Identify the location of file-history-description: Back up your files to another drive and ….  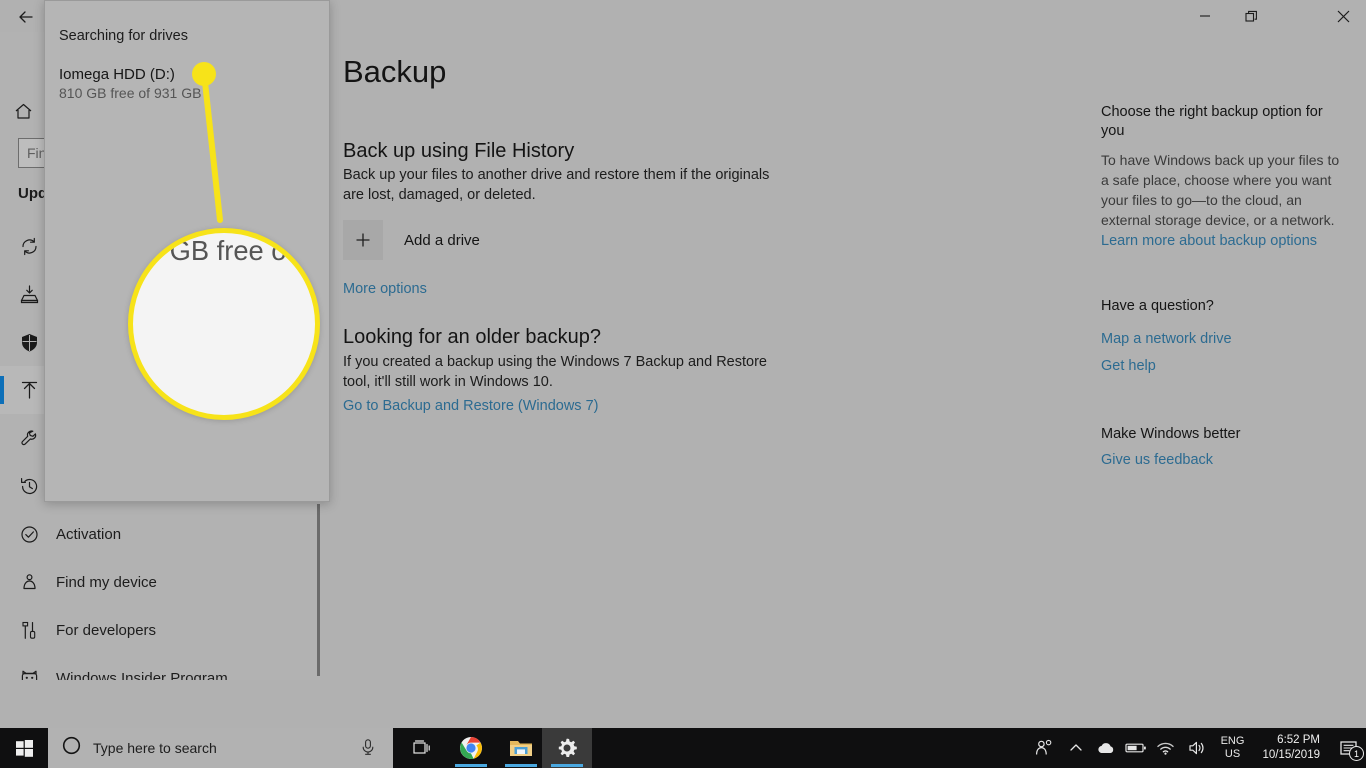
(556, 185).